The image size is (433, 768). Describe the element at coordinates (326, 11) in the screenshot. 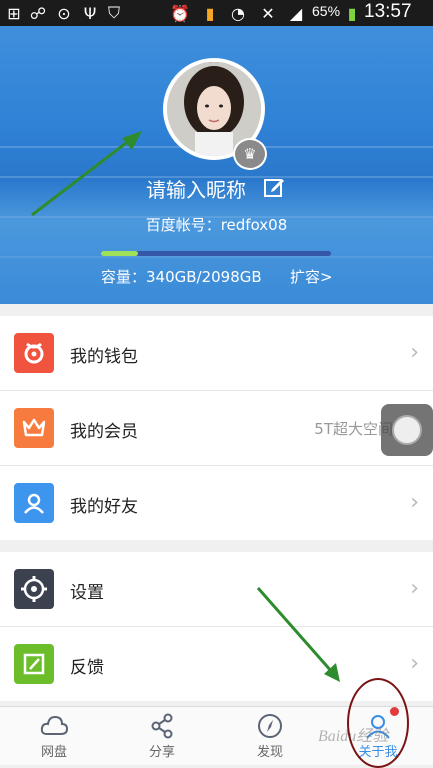

I see `battery-percent: 65%` at that location.